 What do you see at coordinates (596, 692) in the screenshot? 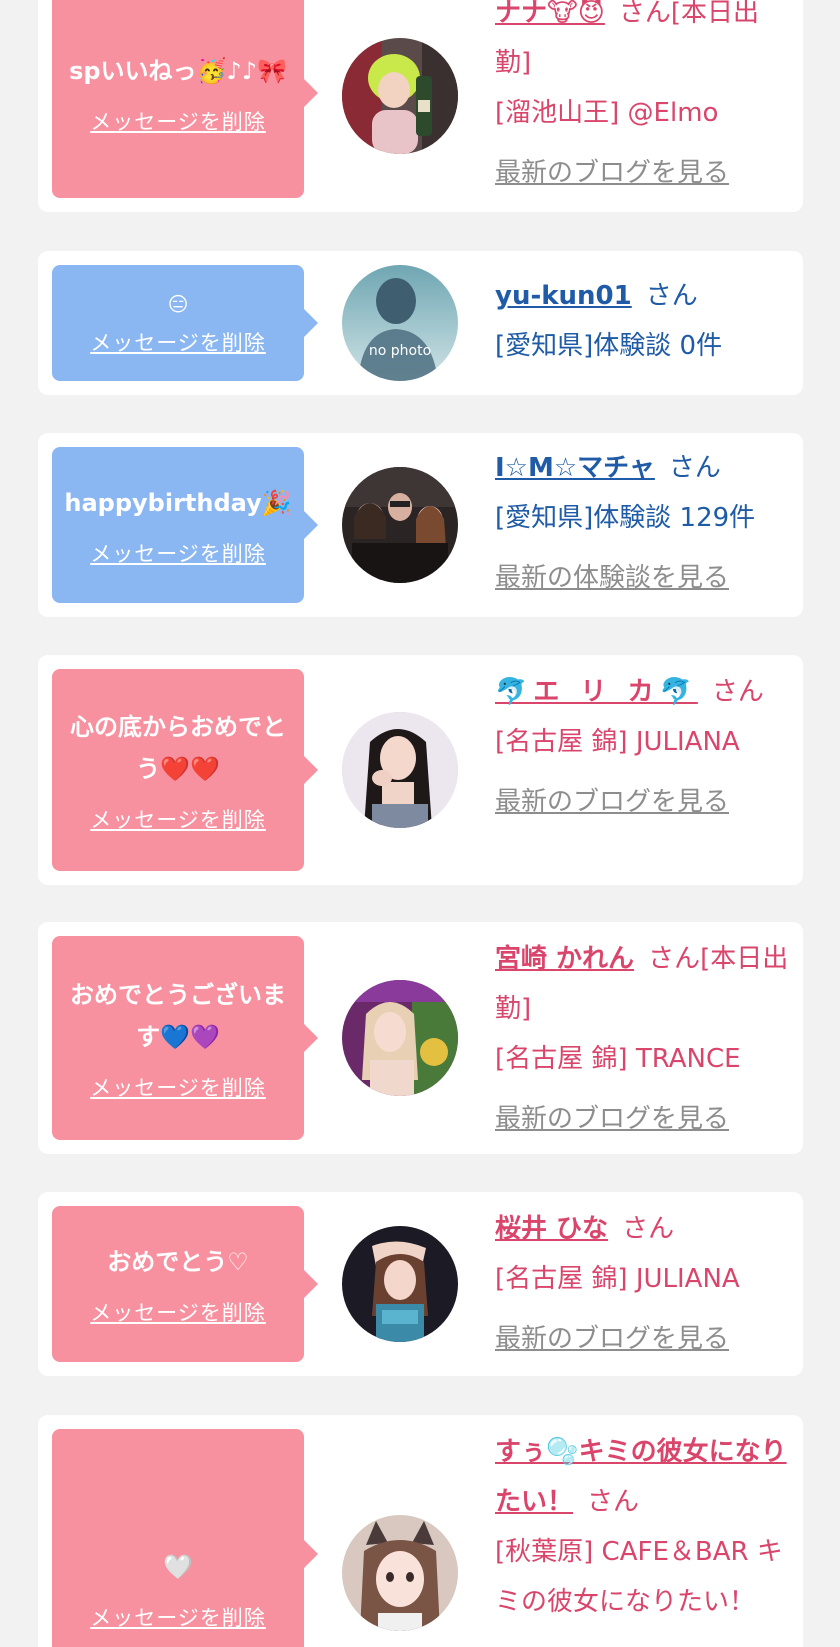
I see `sender-name-link: 🐬エ リ カ🐬` at bounding box center [596, 692].